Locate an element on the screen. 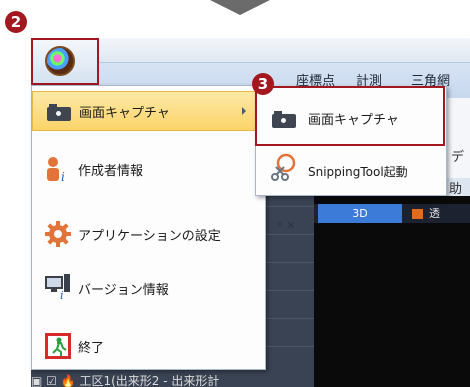 This screenshot has height=387, width=470. view-tab-3d: 3D is located at coordinates (360, 213).